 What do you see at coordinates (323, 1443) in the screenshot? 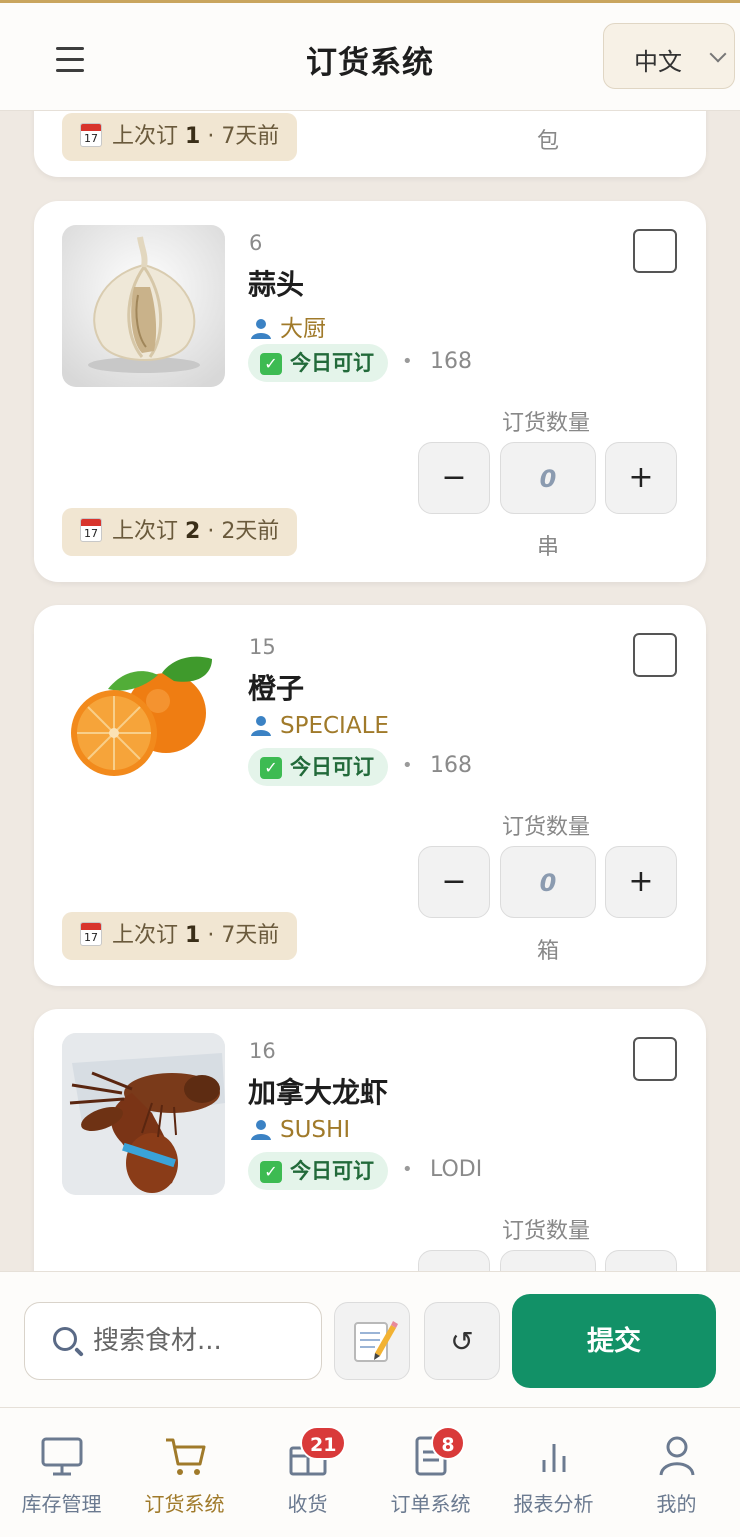
I see `receiving-badge: 21` at bounding box center [323, 1443].